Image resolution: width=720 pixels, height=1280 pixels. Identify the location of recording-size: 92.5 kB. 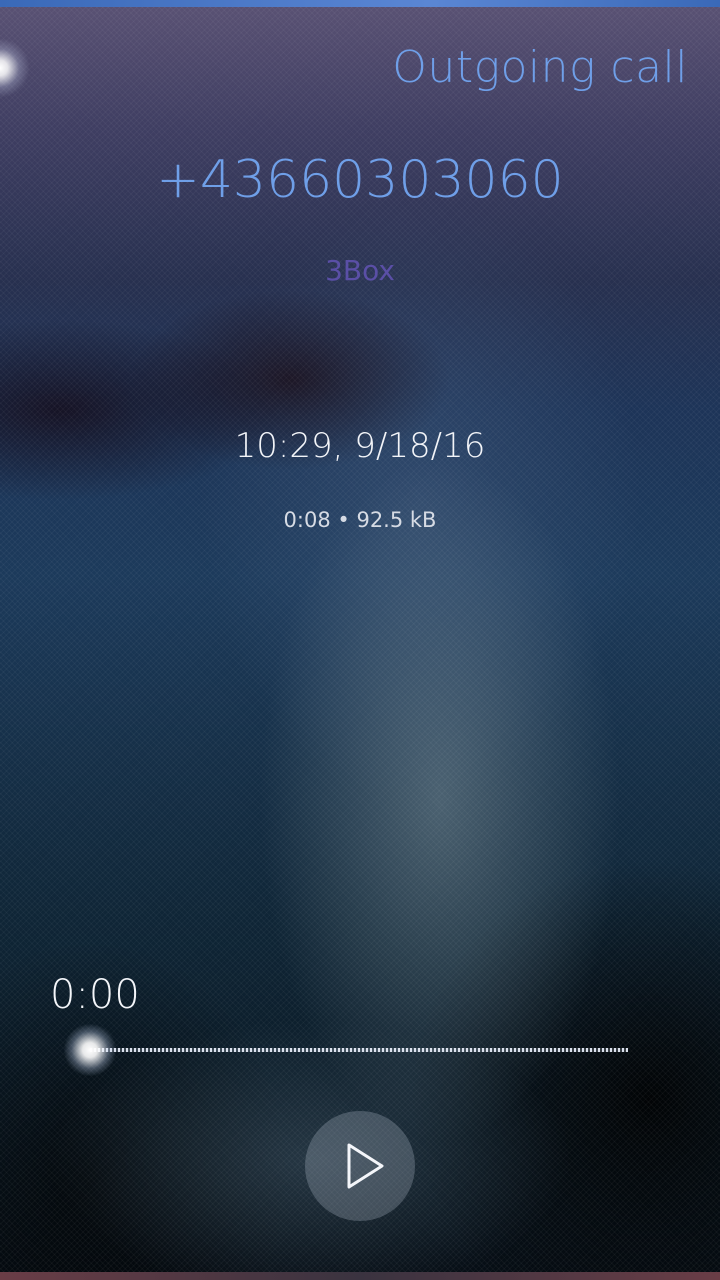
(396, 520).